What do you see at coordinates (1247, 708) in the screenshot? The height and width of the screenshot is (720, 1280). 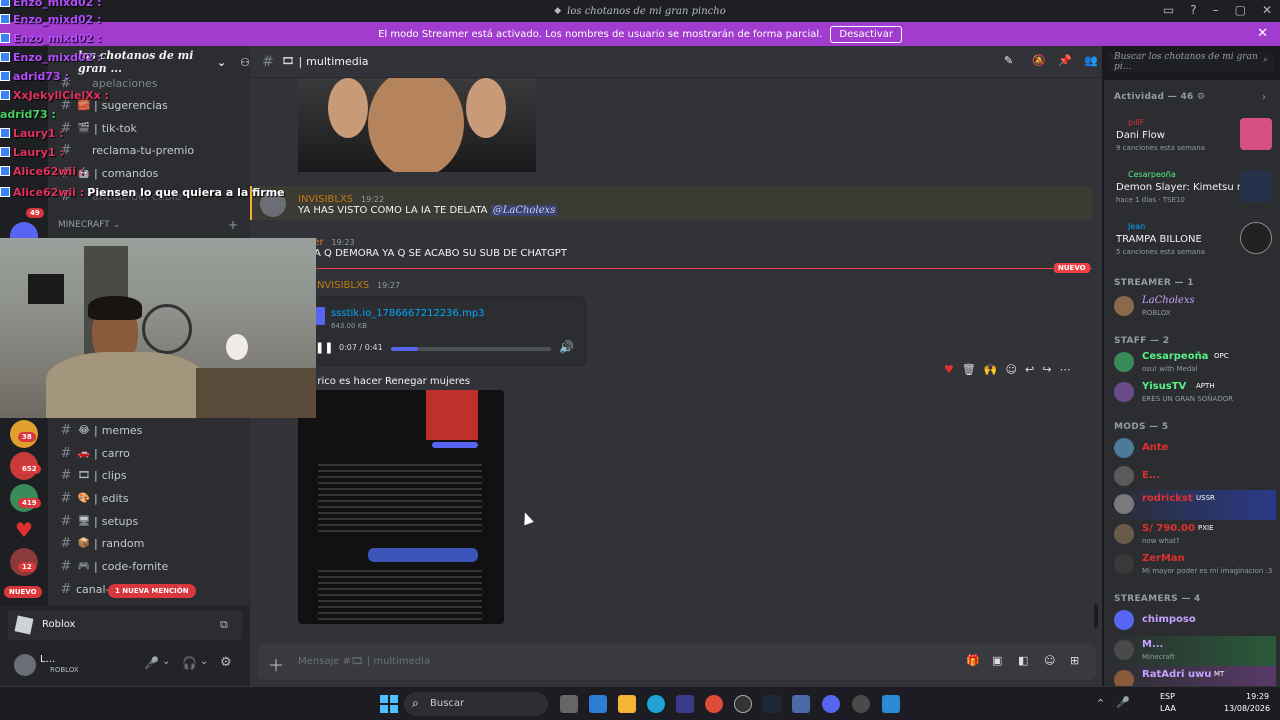 I see `clock-date: 13/08/2026` at bounding box center [1247, 708].